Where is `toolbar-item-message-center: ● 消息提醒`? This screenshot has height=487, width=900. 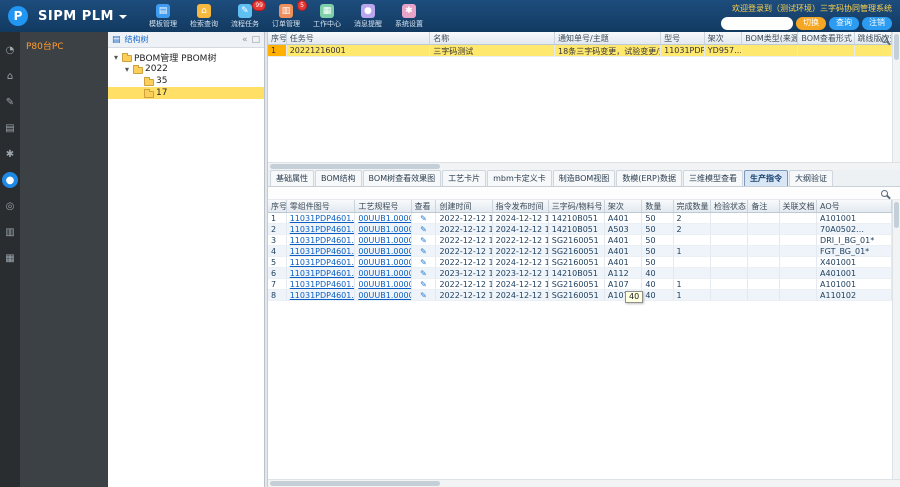 toolbar-item-message-center: ● 消息提醒 is located at coordinates (368, 16).